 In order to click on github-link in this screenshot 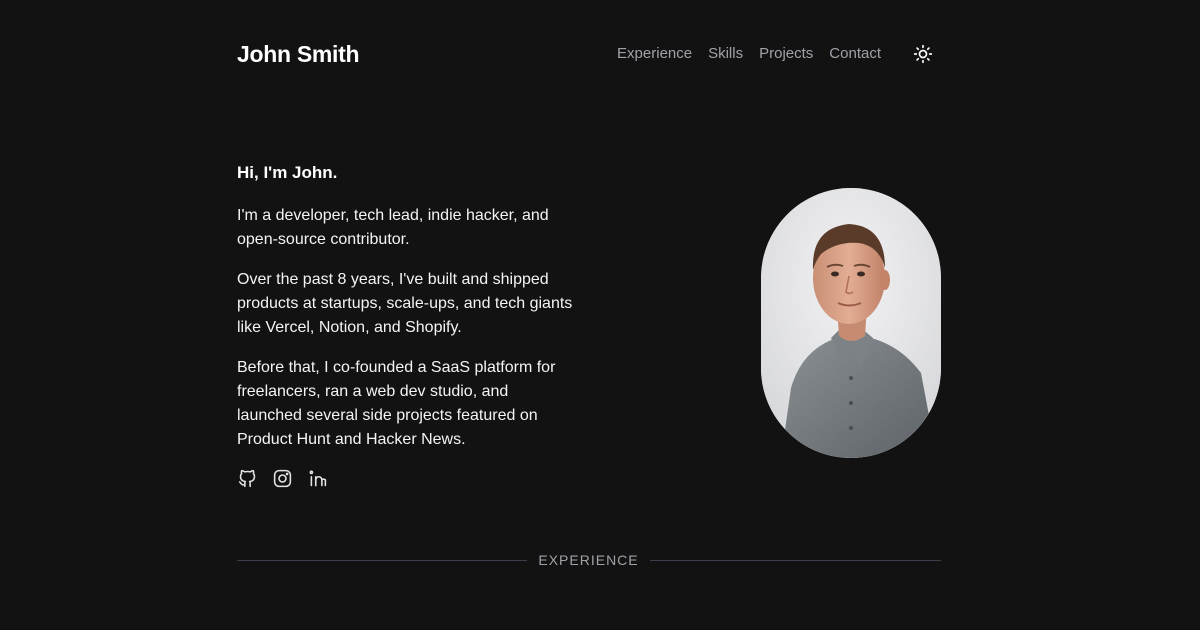, I will do `click(247, 478)`.